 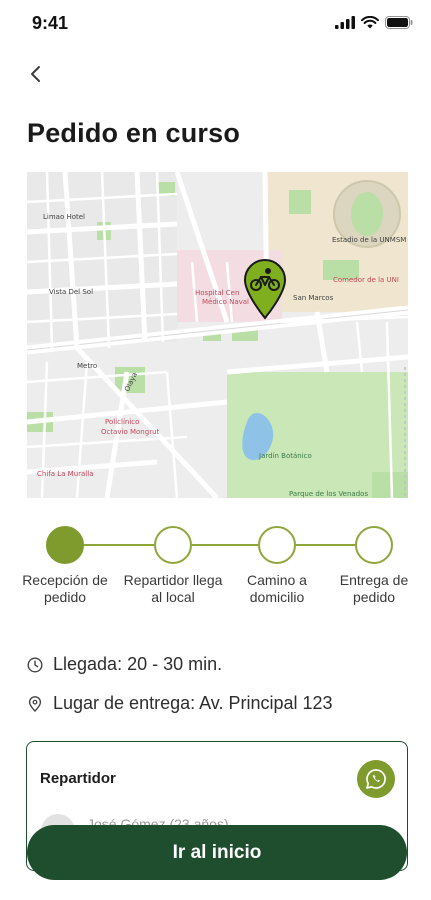 What do you see at coordinates (370, 22) in the screenshot?
I see `wifi-icon` at bounding box center [370, 22].